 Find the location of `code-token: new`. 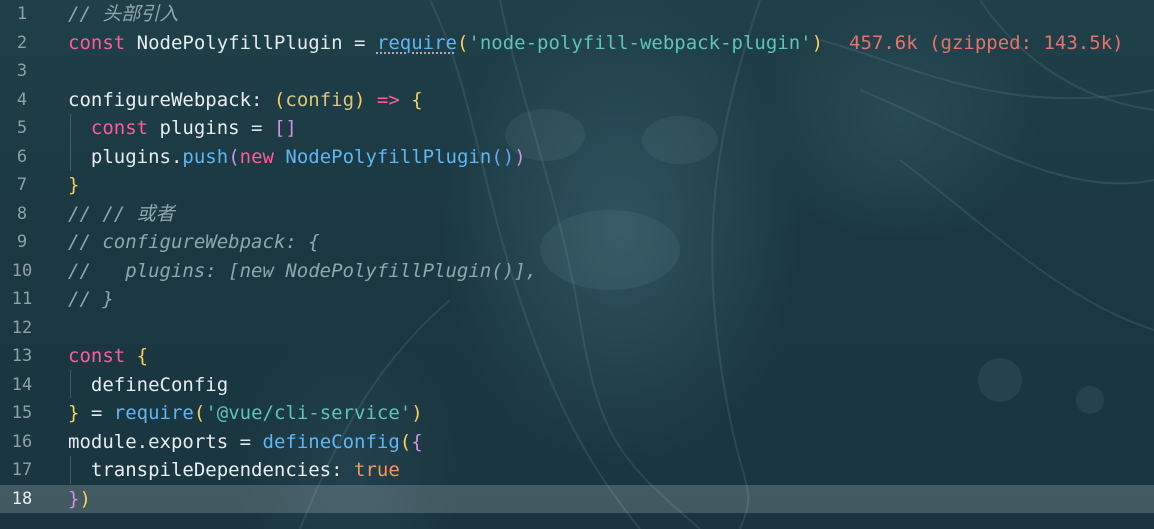

code-token: new is located at coordinates (262, 156).